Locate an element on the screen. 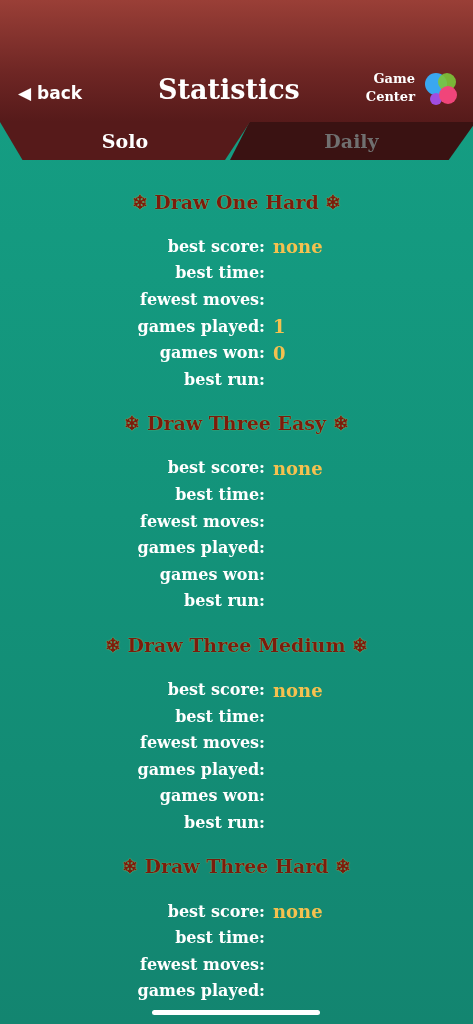 The width and height of the screenshot is (473, 1024). bubbles-icon is located at coordinates (442, 89).